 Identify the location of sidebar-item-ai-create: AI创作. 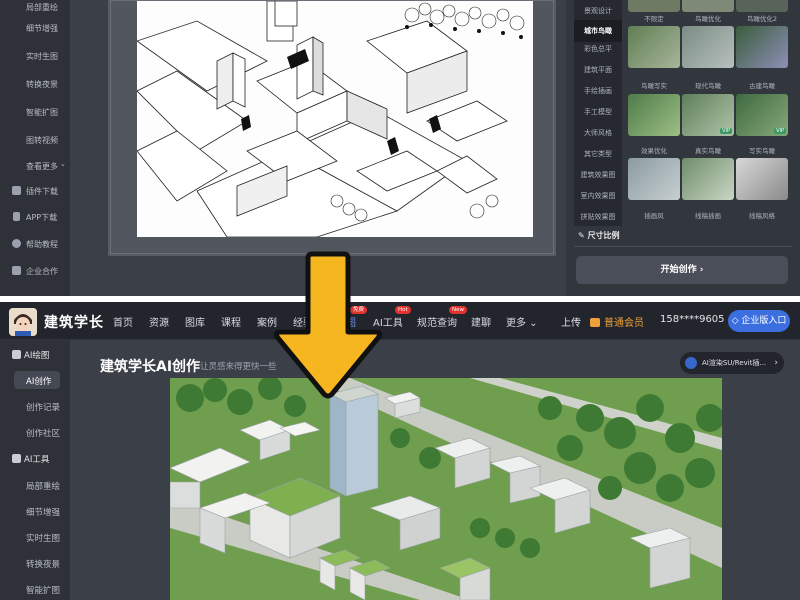
(35, 380).